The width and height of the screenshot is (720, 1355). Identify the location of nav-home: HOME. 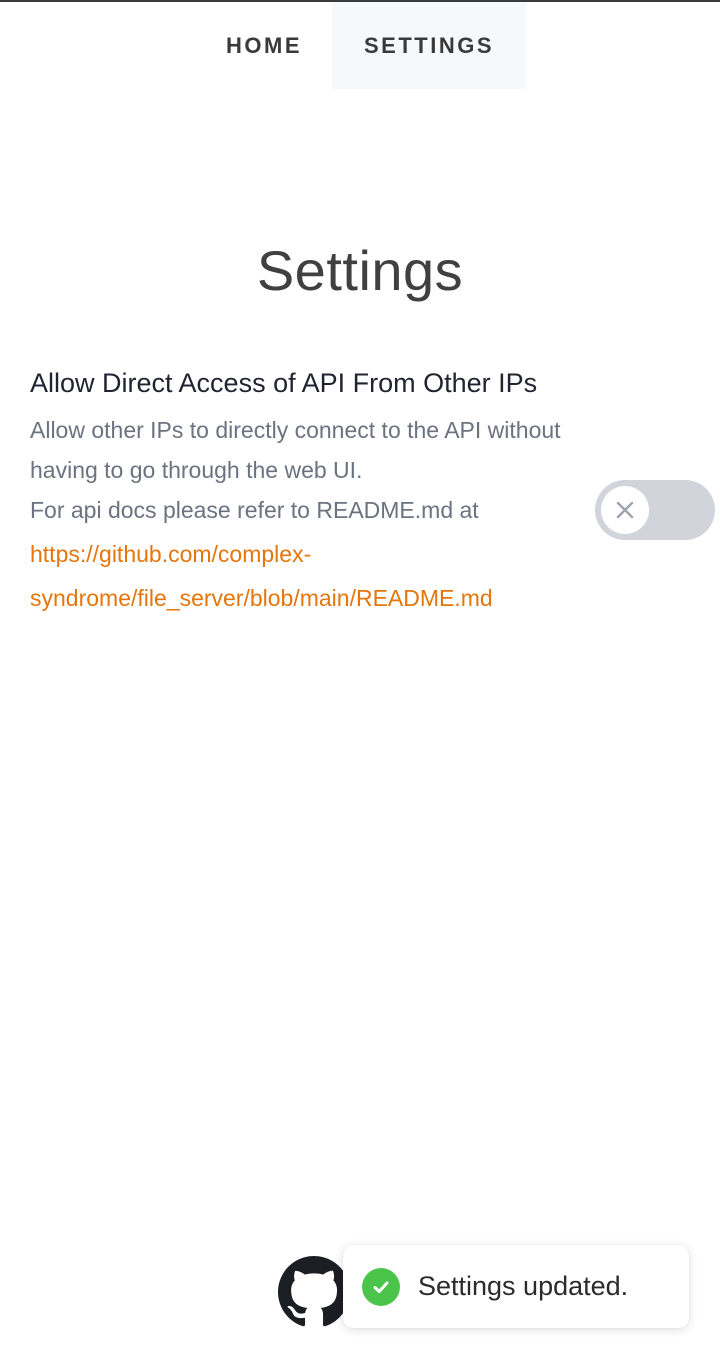
(264, 45).